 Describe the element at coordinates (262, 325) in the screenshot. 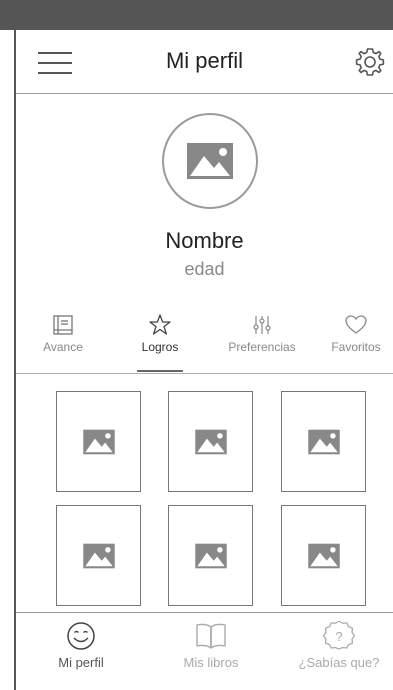

I see `sliders-icon` at that location.